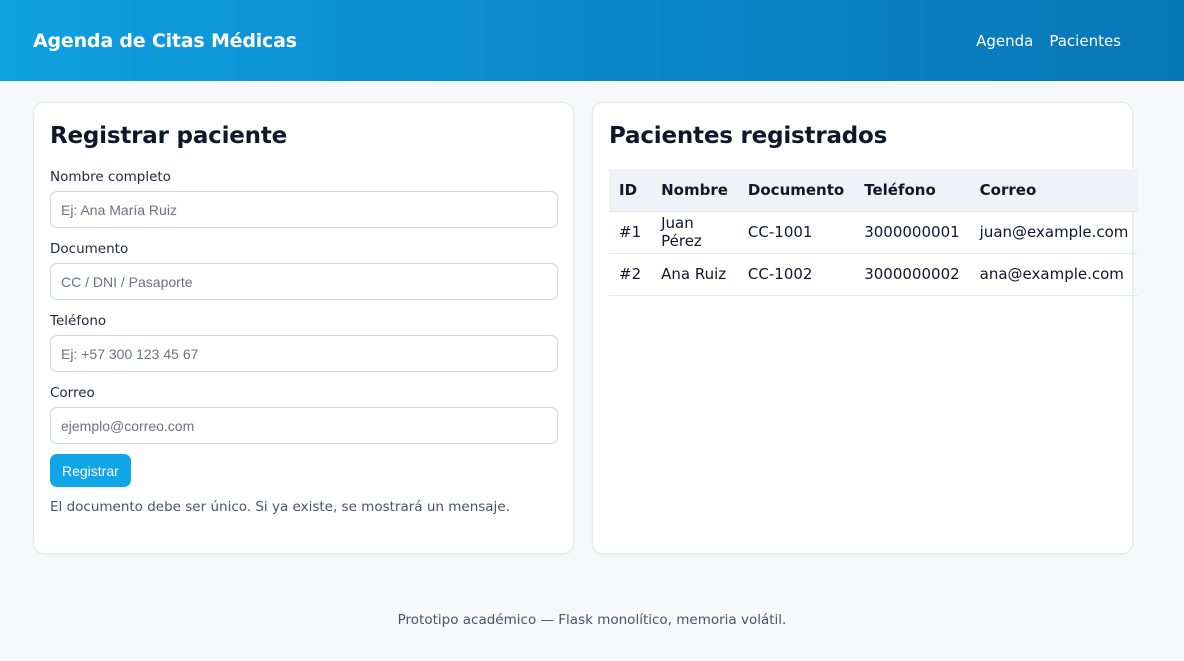  I want to click on patients-title: Pacientes registrados, so click(748, 136).